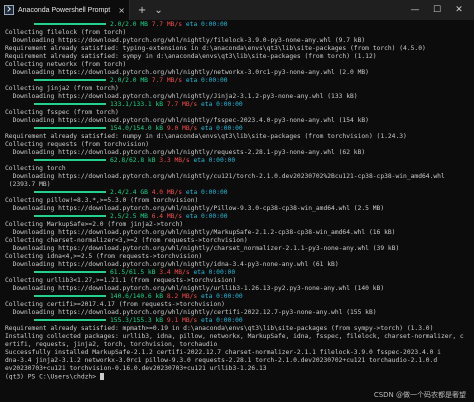  What do you see at coordinates (419, 395) in the screenshot?
I see `watermark: CSDN @做一个码农都是奢望` at bounding box center [419, 395].